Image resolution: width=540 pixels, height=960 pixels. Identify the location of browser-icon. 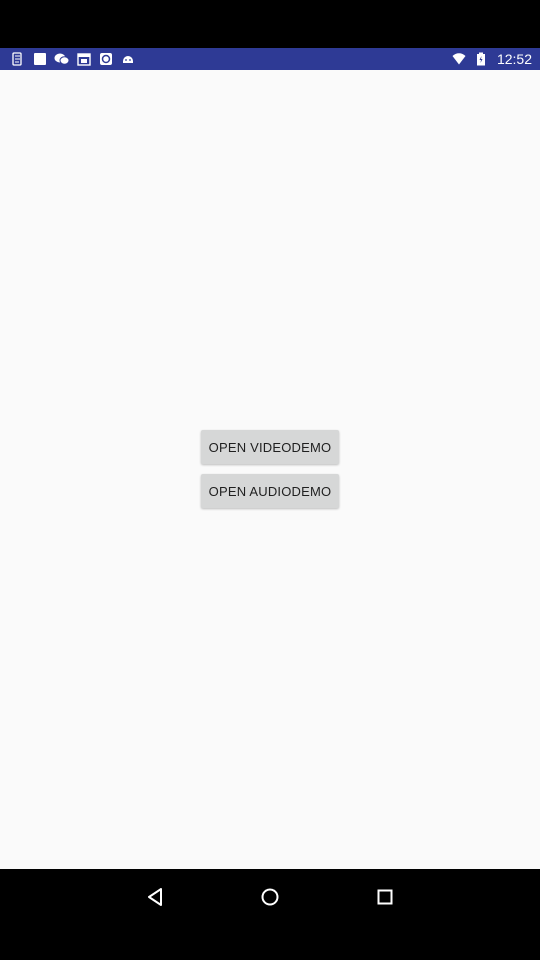
(106, 59).